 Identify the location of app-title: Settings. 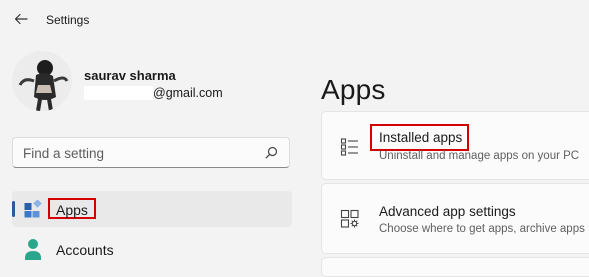
(68, 20).